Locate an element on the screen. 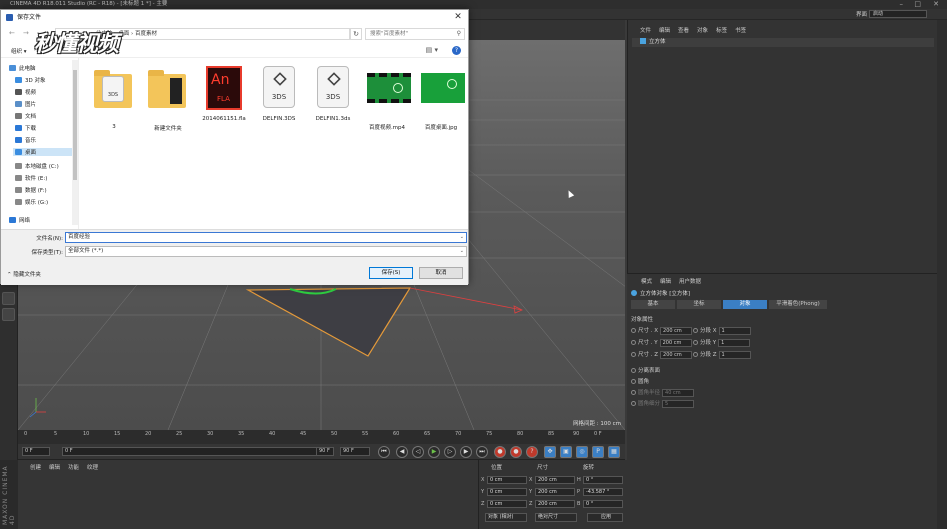 Image resolution: width=947 pixels, height=529 pixels. size-x-field: 200 cm is located at coordinates (555, 480).